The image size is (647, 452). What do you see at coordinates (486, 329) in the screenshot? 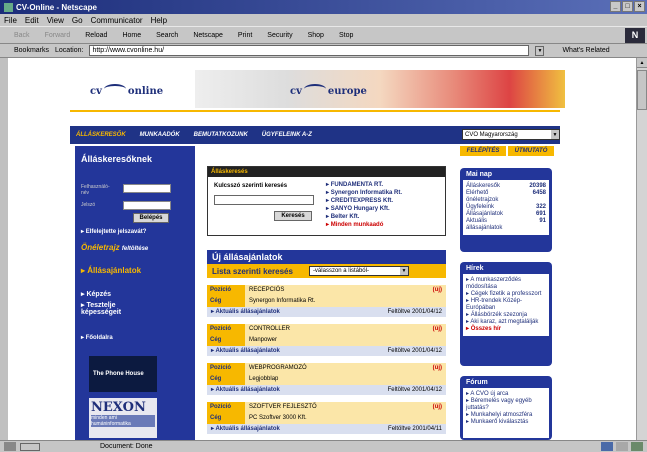
I see `all-news-text: Összes hír` at bounding box center [486, 329].